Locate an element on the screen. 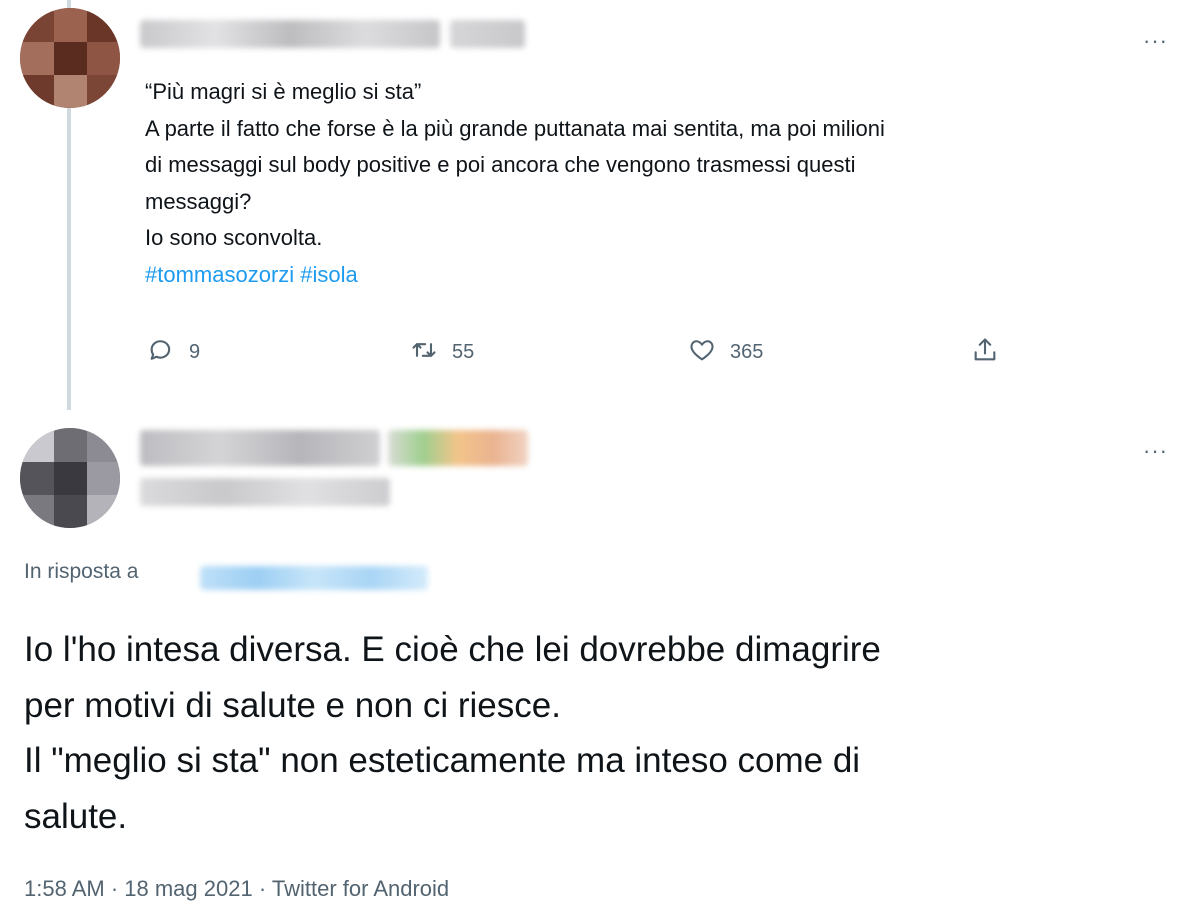 The width and height of the screenshot is (1200, 916). tweet-action-bar: 9 55 365 is located at coordinates (645, 356).